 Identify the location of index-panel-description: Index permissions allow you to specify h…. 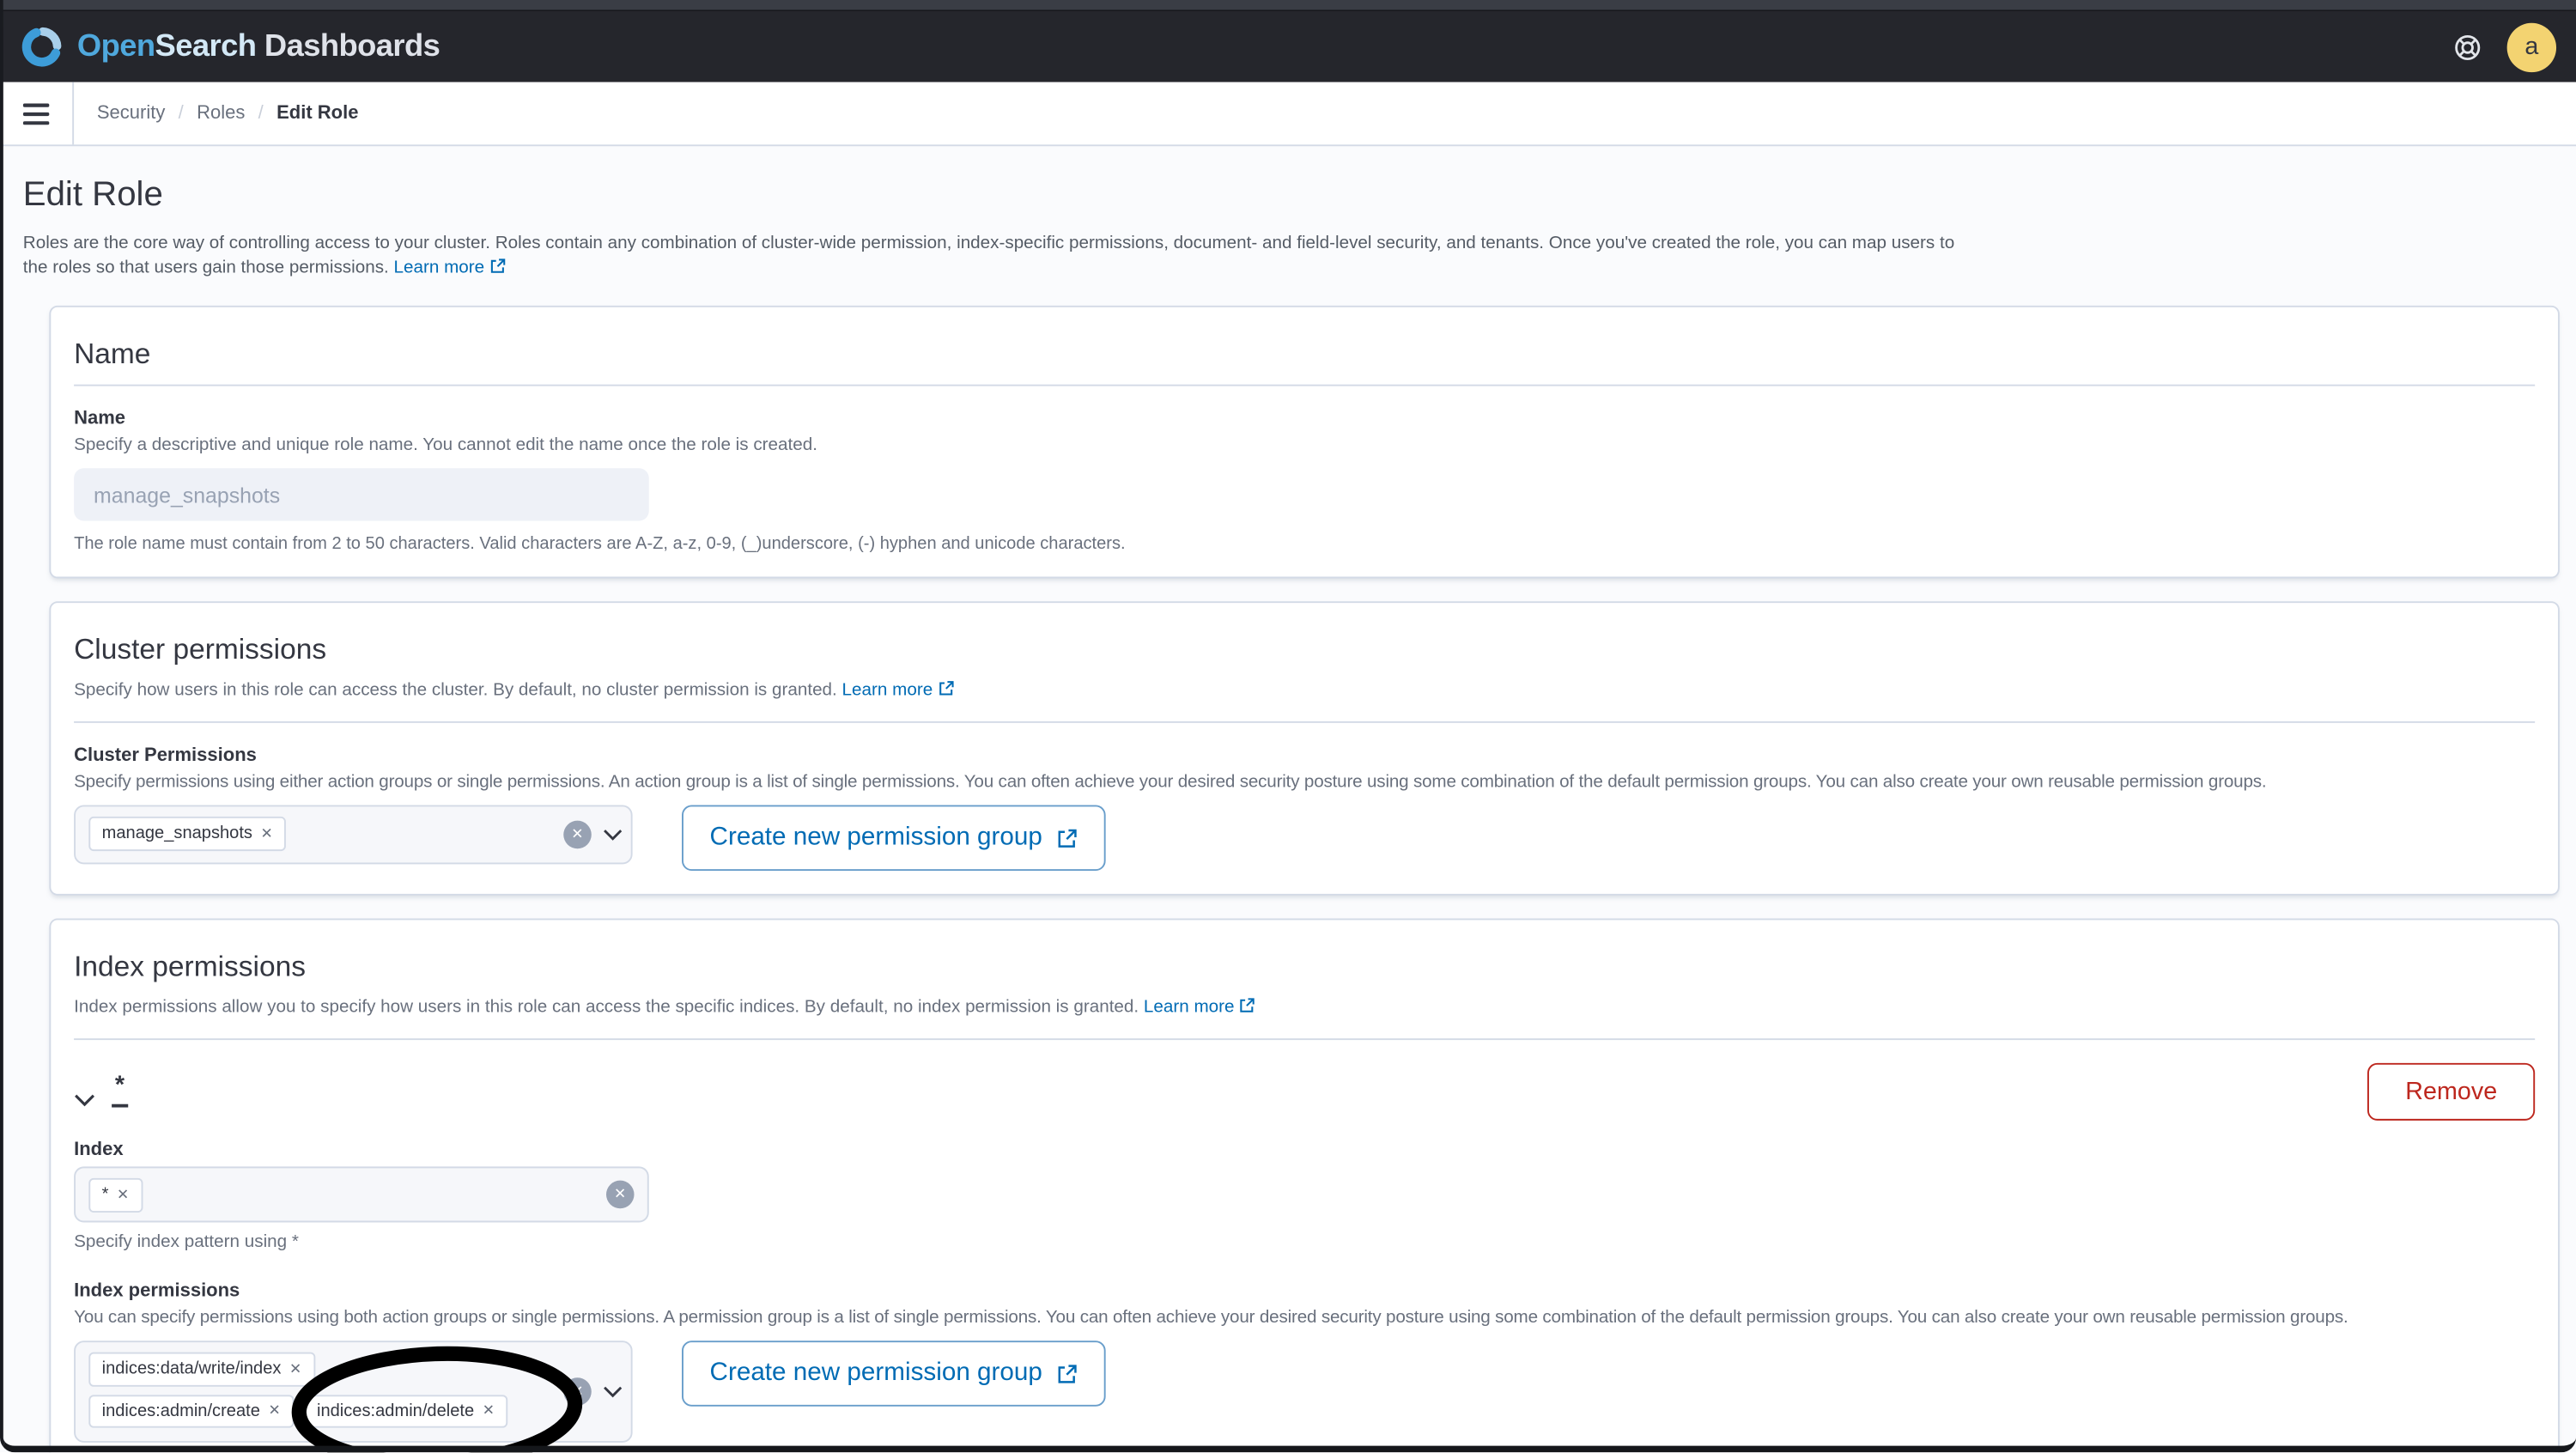
(1305, 1008).